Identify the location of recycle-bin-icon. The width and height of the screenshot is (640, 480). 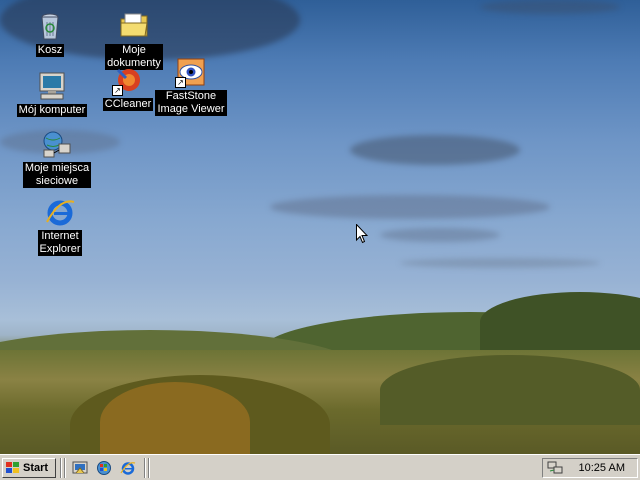
(50, 26).